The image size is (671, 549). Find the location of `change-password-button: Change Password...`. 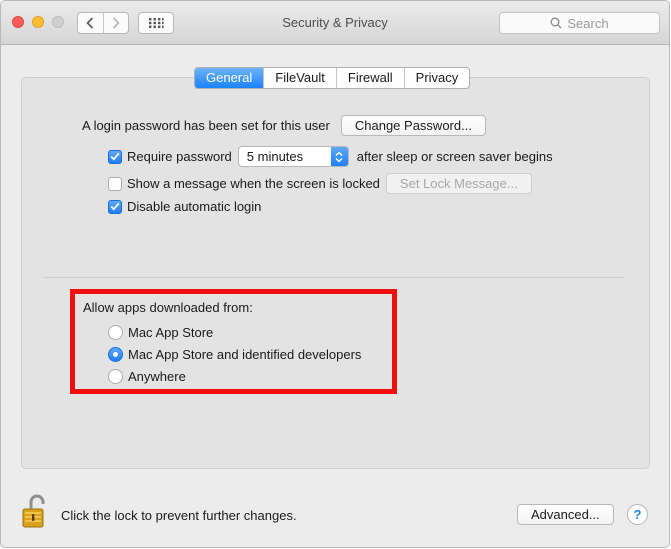

change-password-button: Change Password... is located at coordinates (413, 125).